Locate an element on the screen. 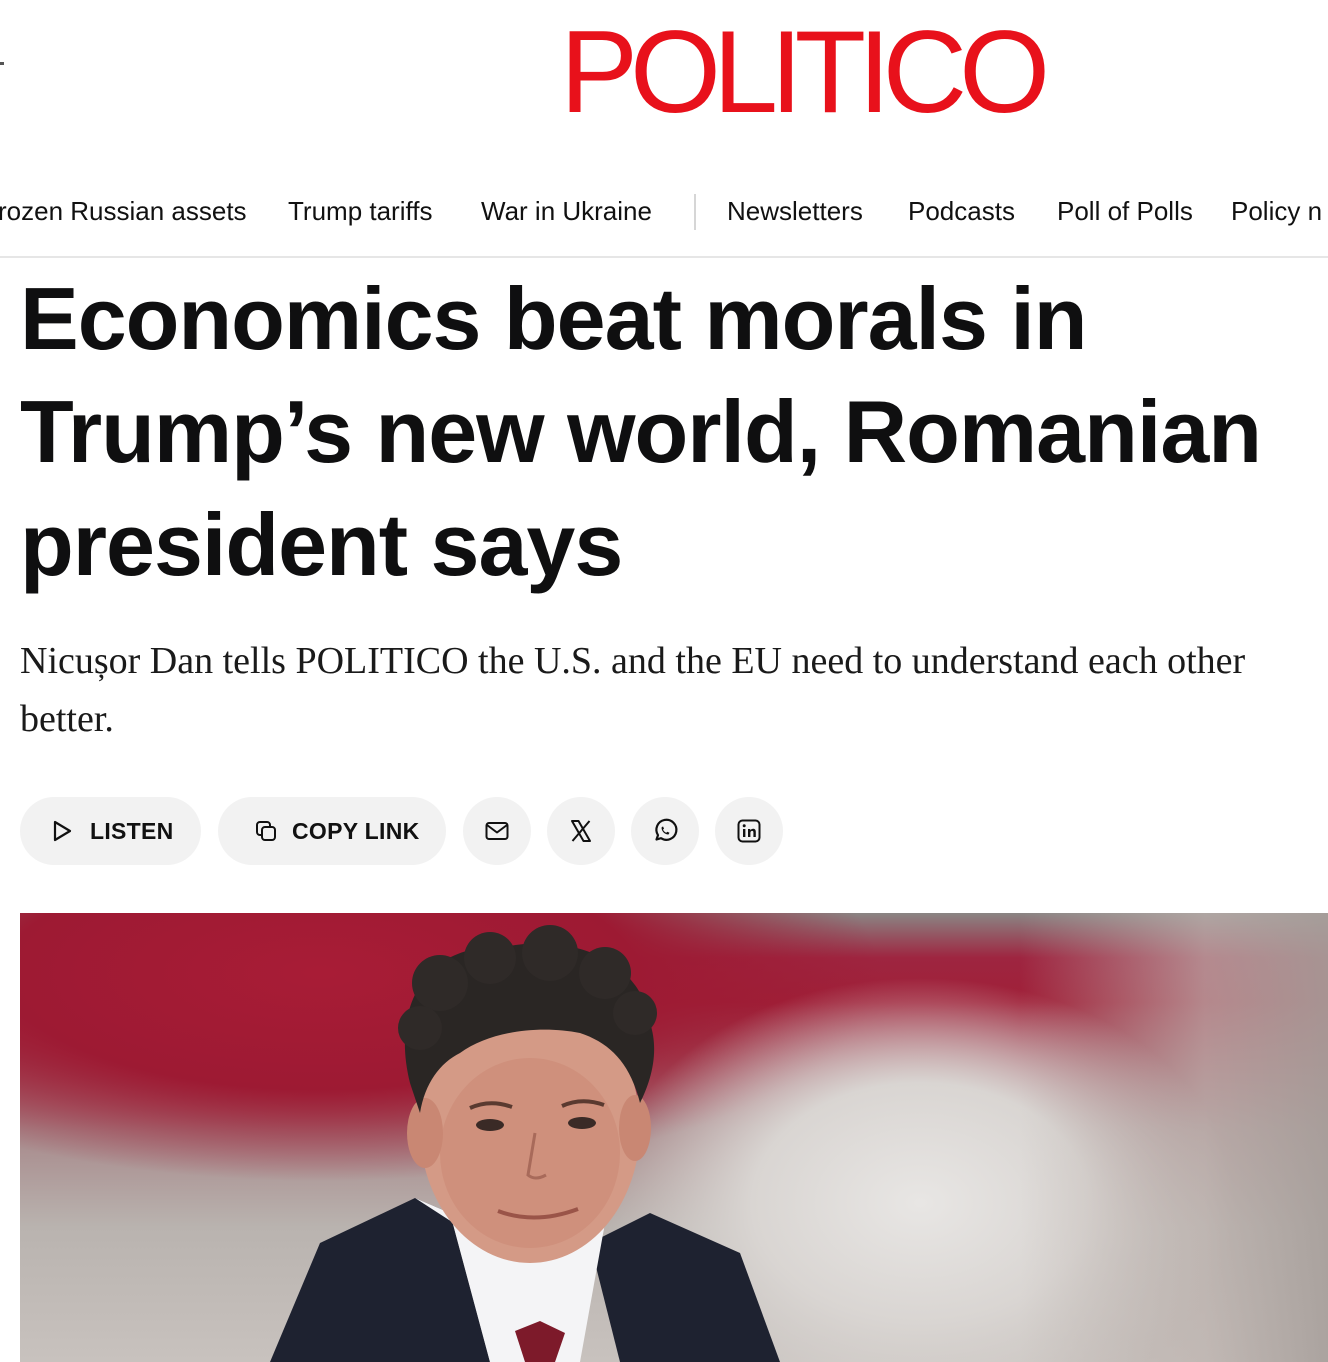 The height and width of the screenshot is (1362, 1328). x-logo-icon is located at coordinates (581, 831).